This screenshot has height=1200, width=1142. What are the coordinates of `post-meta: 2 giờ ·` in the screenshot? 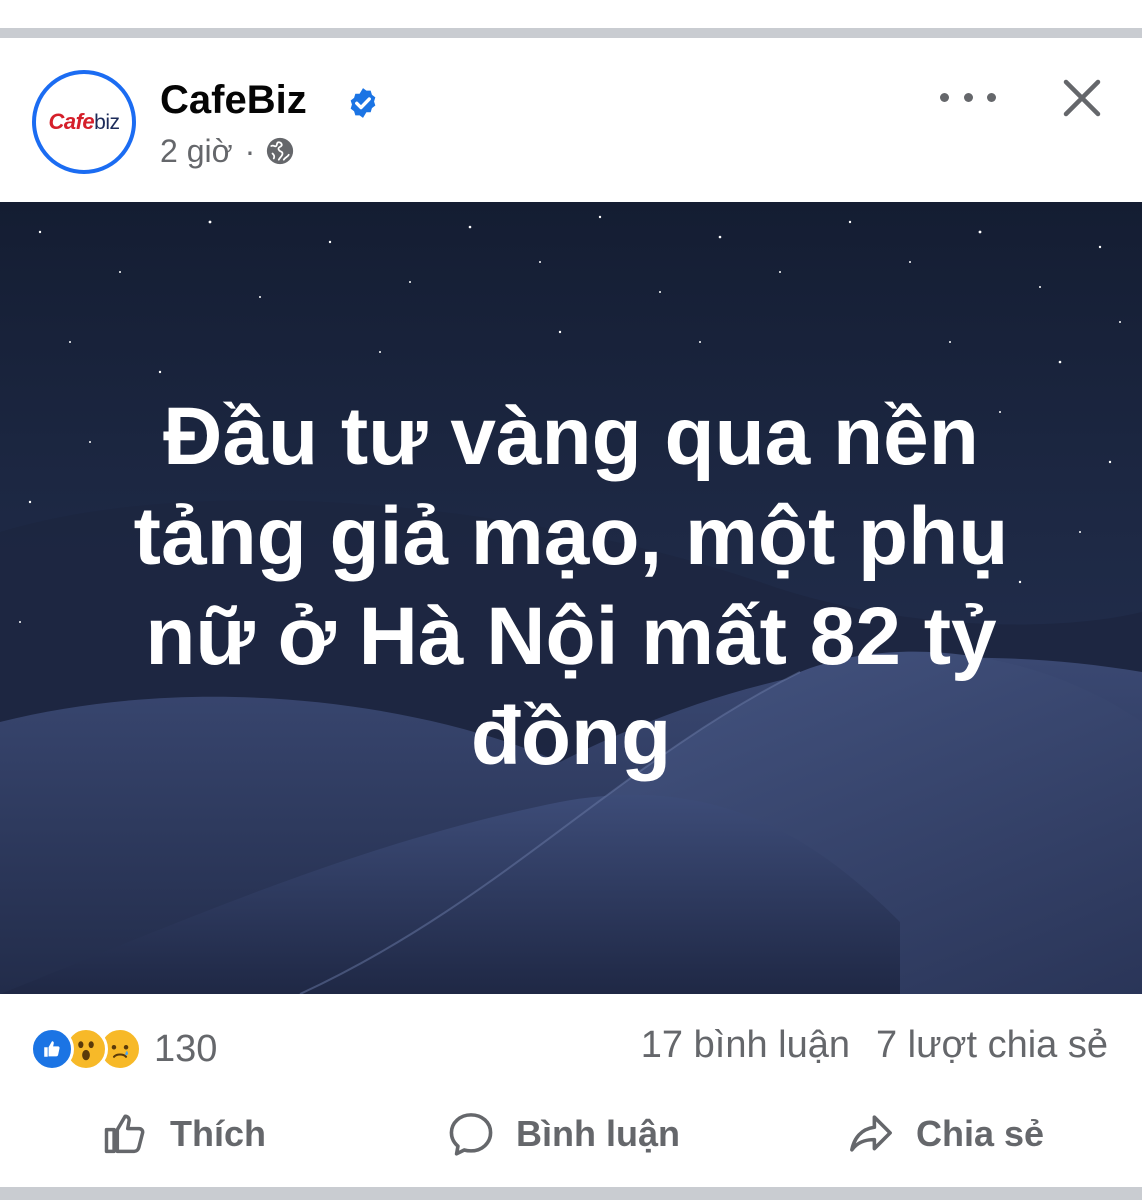 It's located at (227, 151).